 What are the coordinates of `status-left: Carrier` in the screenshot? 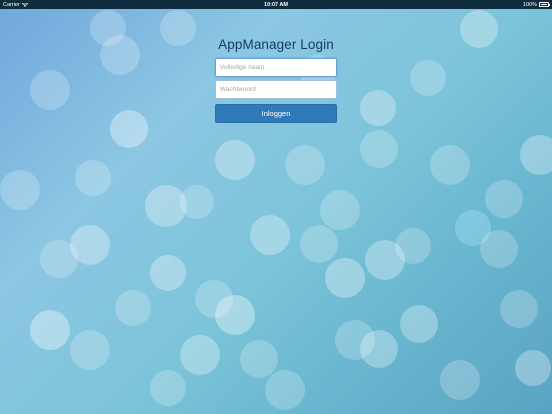 It's located at (15, 5).